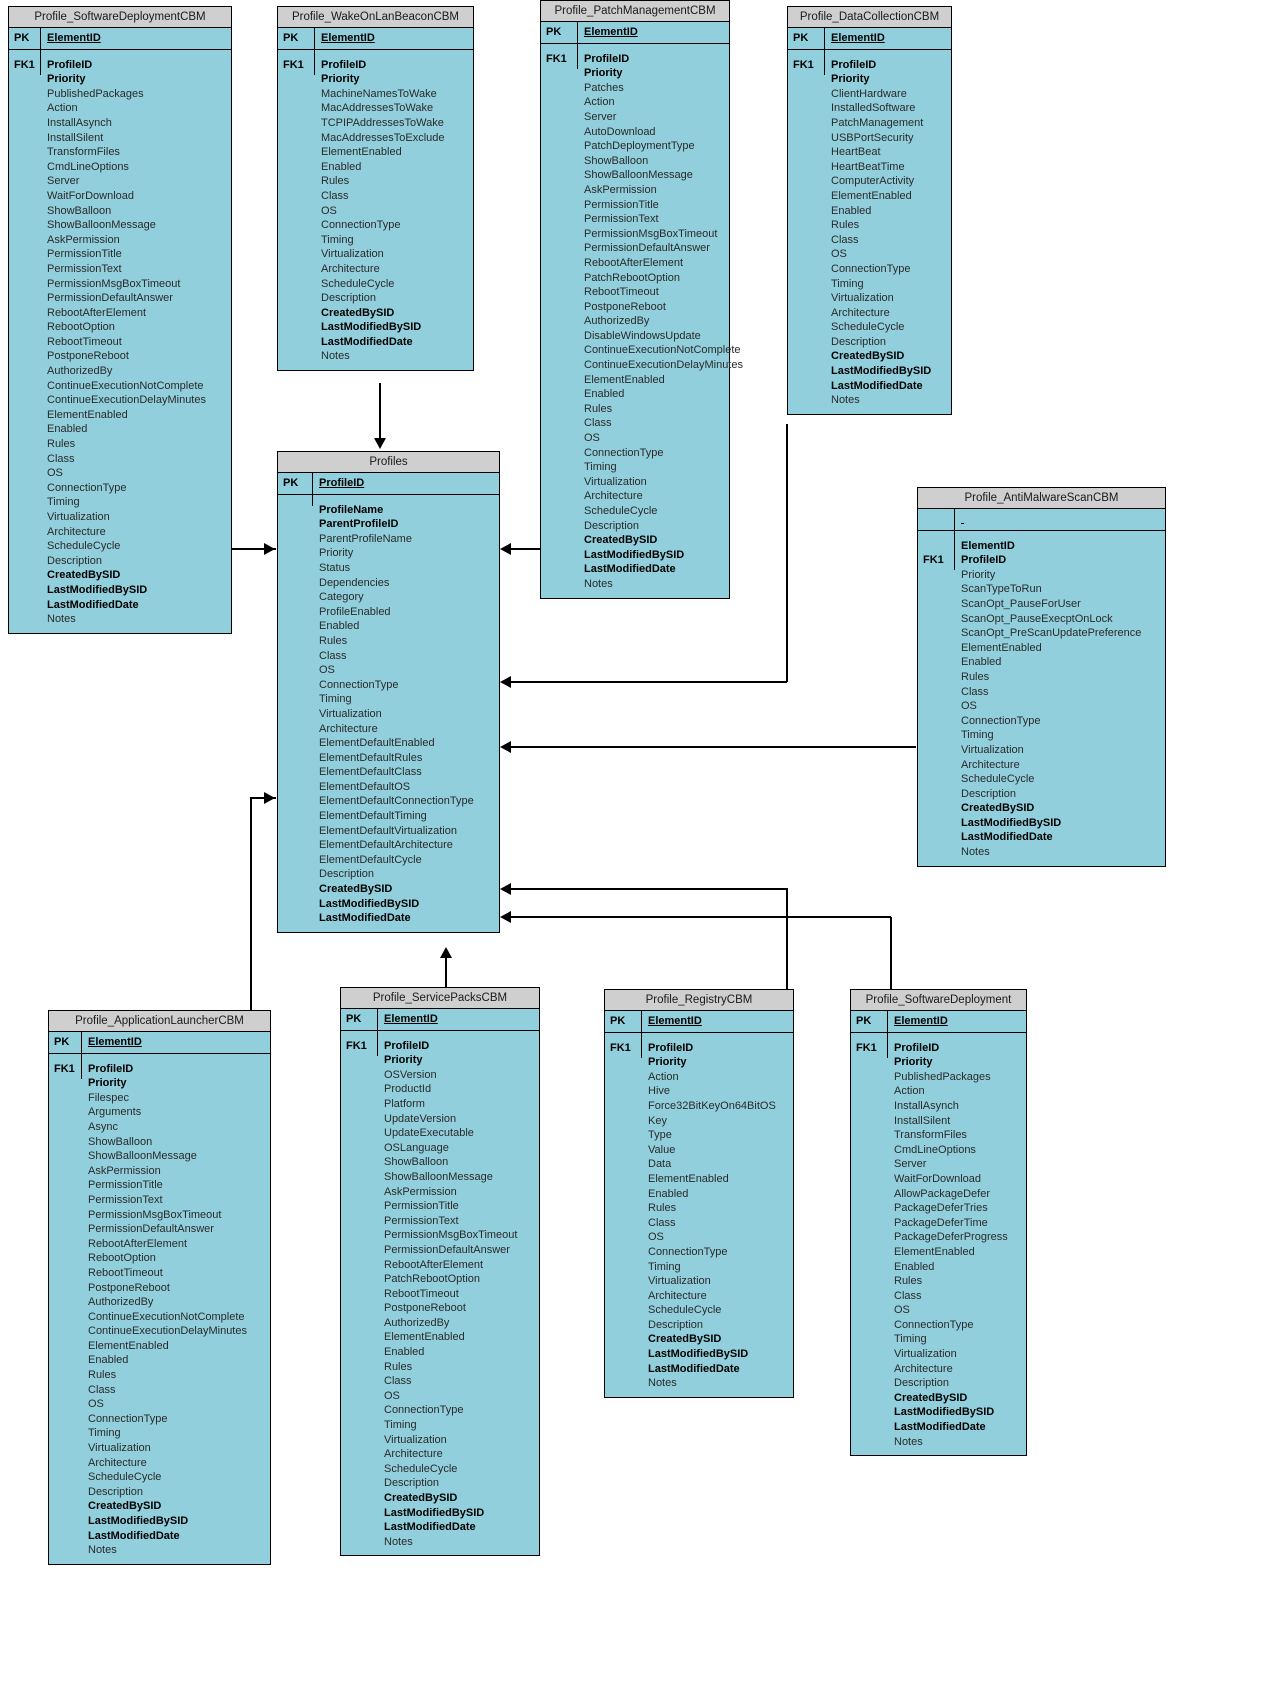 The image size is (1266, 1700). What do you see at coordinates (604, 87) in the screenshot?
I see `entity-field: Patches` at bounding box center [604, 87].